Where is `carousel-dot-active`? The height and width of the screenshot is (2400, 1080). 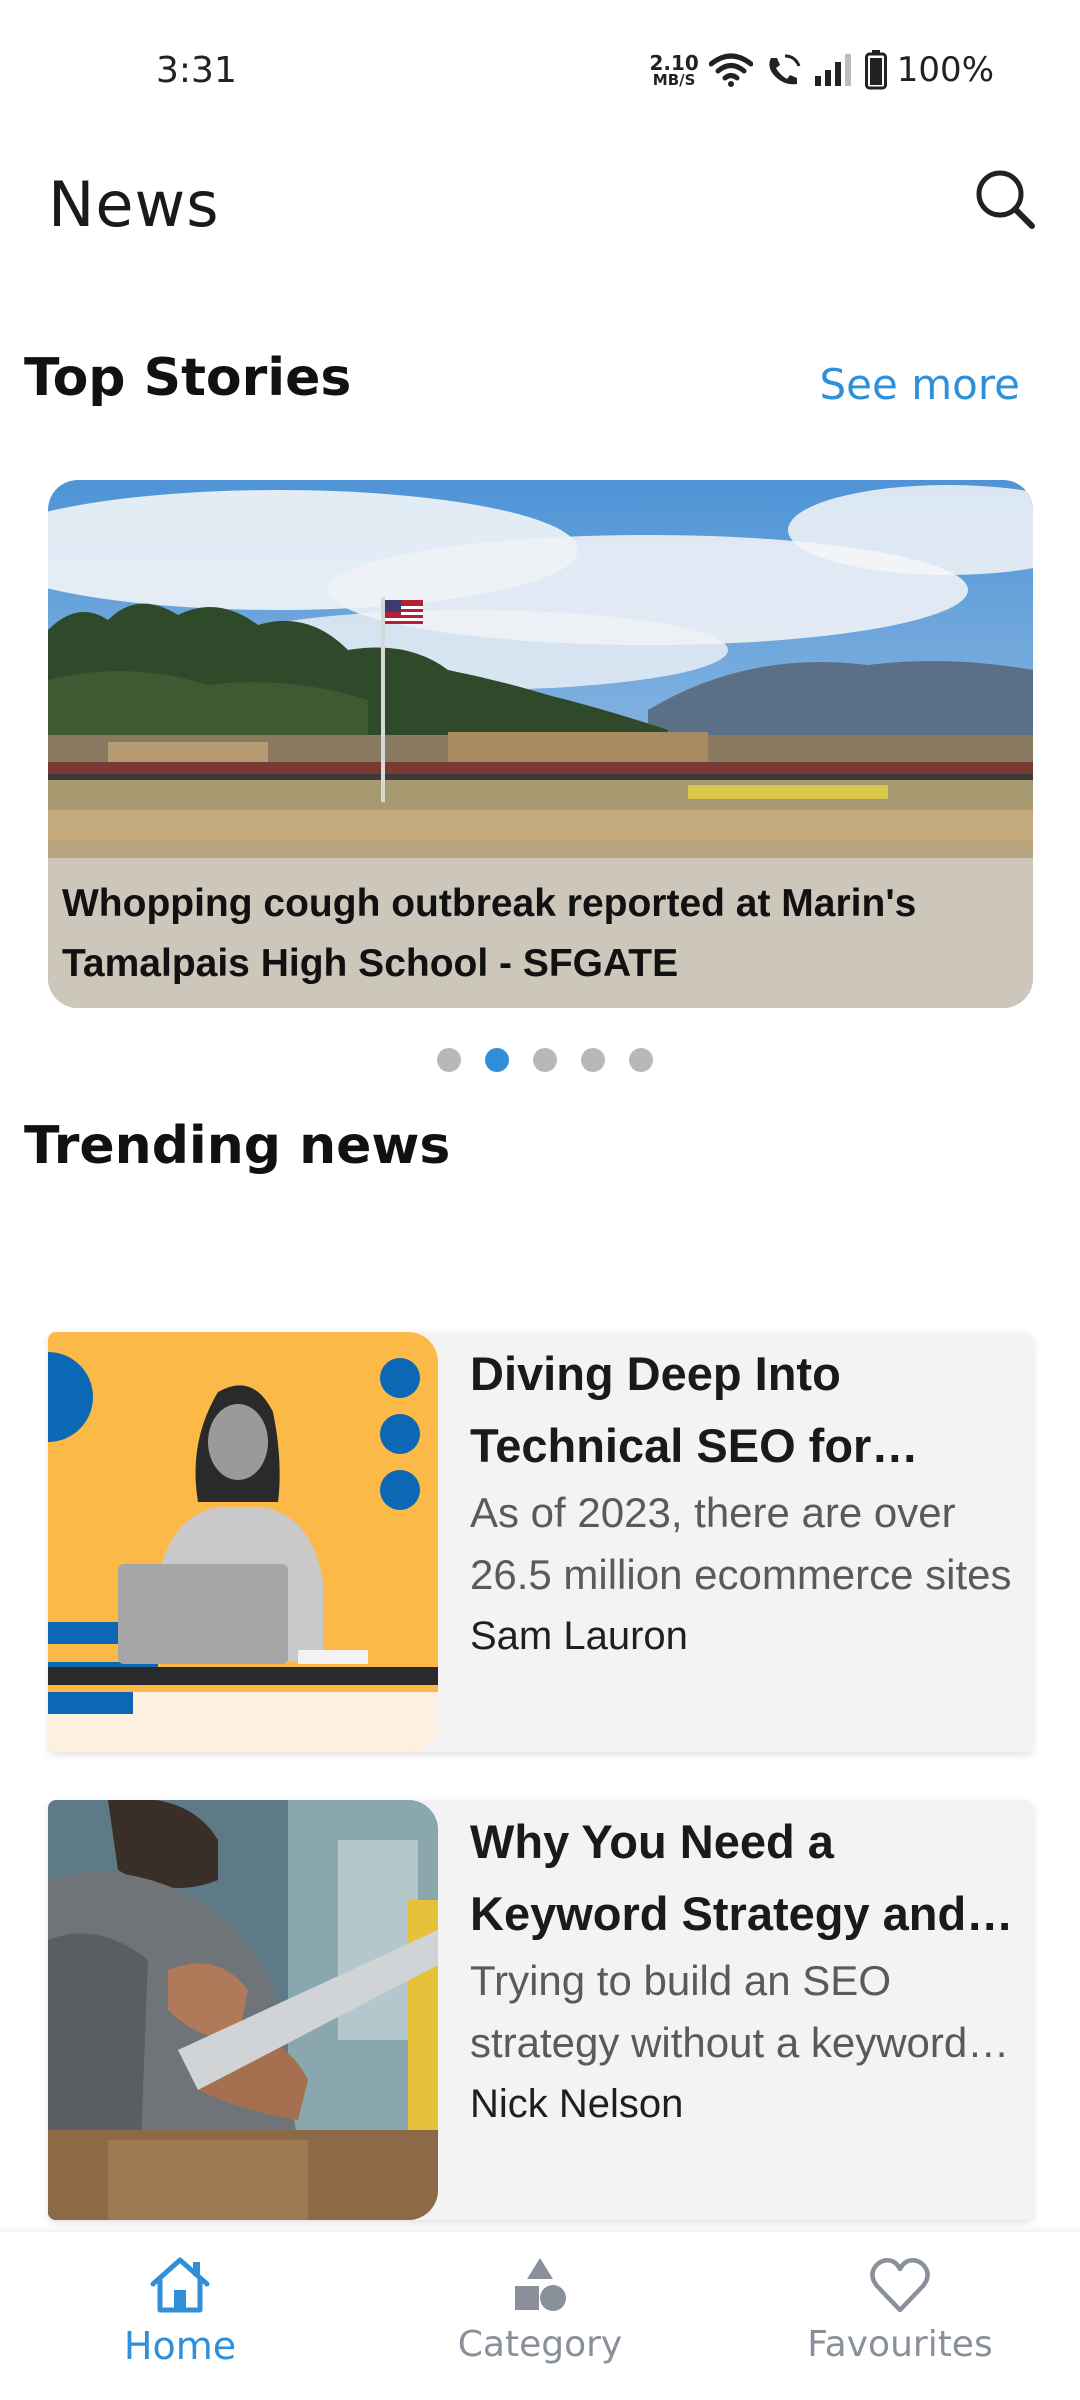 carousel-dot-active is located at coordinates (497, 1060).